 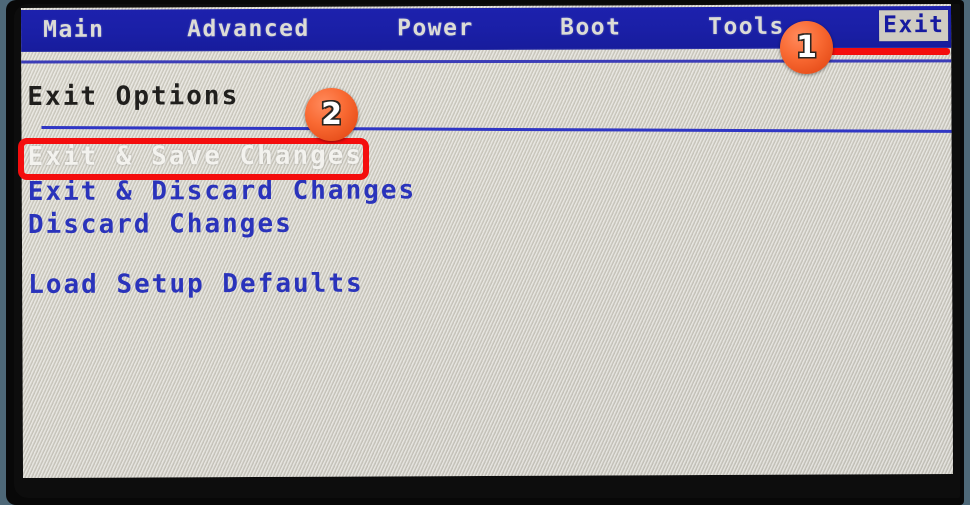 I want to click on bios-menu-bar: Main Advanced Power Boot Tools Exit, so click(x=487, y=29).